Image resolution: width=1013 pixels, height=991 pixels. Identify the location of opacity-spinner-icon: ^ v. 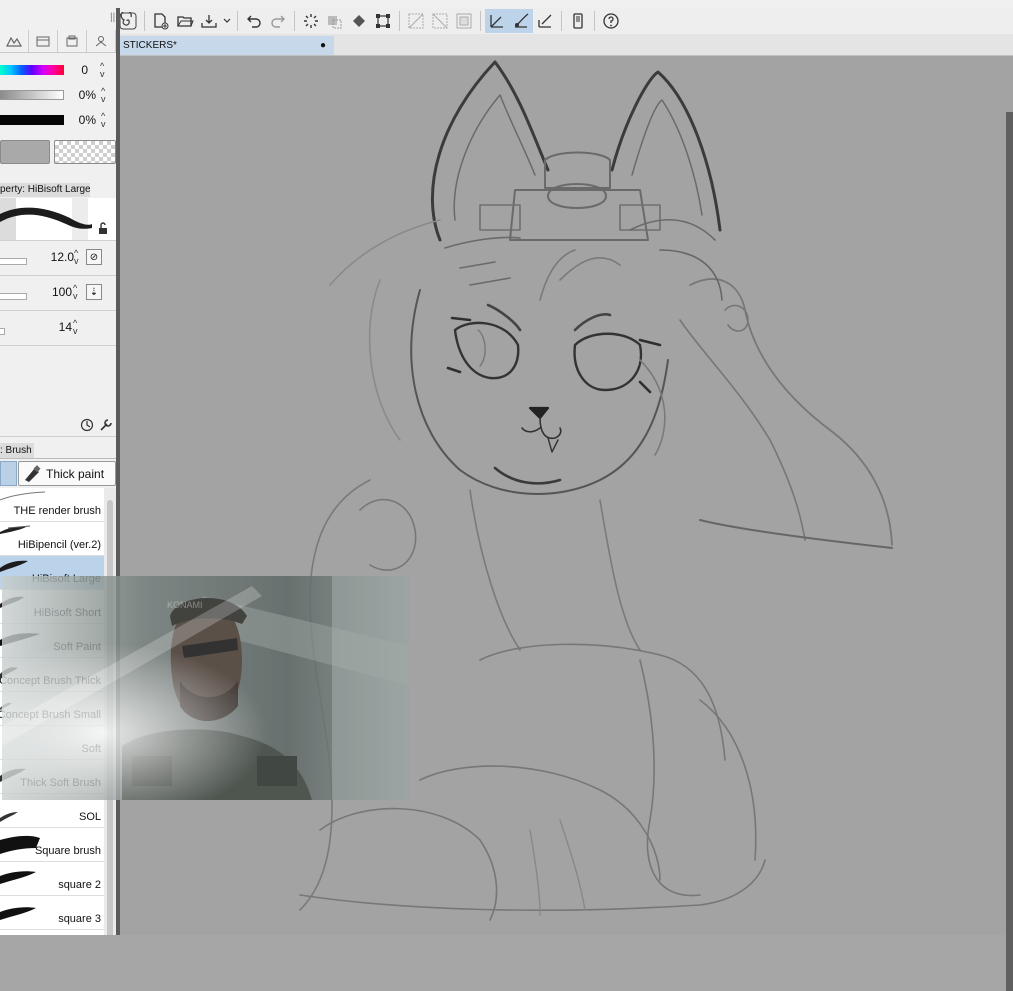
(75, 292).